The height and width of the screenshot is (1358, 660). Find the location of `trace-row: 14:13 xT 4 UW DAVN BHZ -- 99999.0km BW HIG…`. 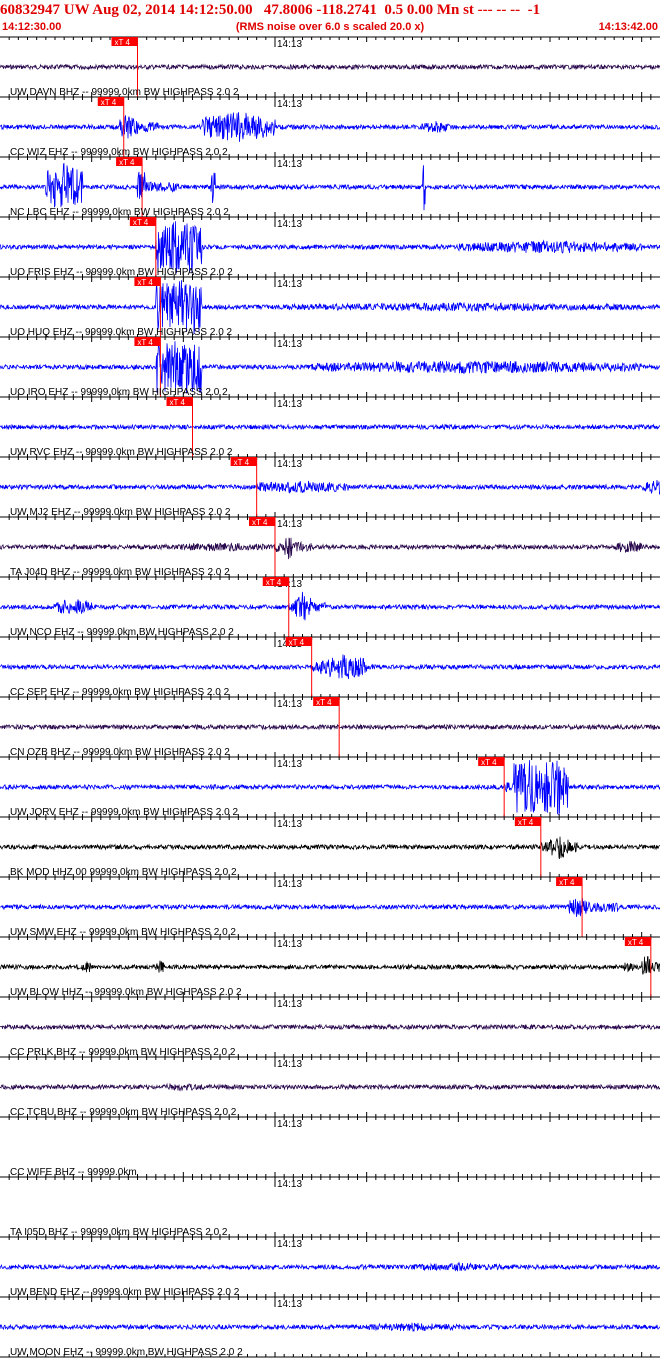

trace-row: 14:13 xT 4 UW DAVN BHZ -- 99999.0km BW HIG… is located at coordinates (330, 67).